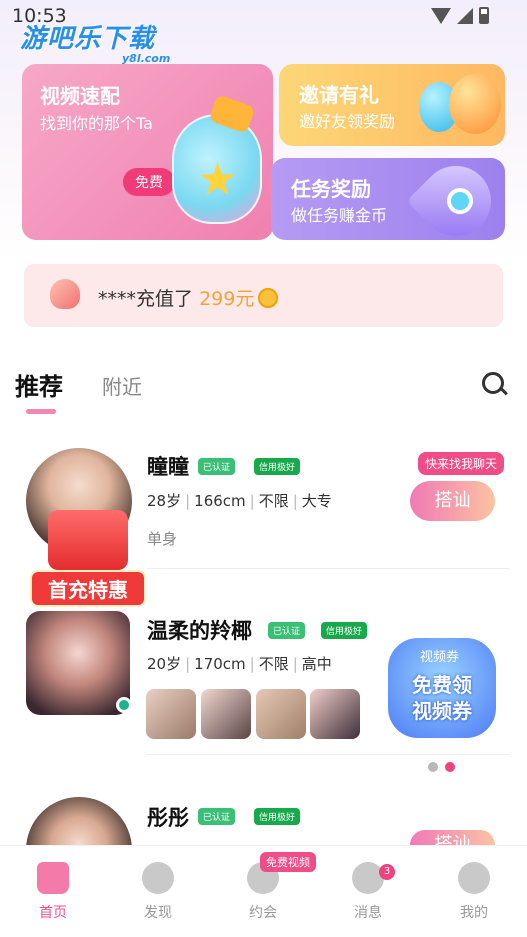 This screenshot has width=527, height=937. Describe the element at coordinates (441, 15) in the screenshot. I see `wifi-icon` at that location.